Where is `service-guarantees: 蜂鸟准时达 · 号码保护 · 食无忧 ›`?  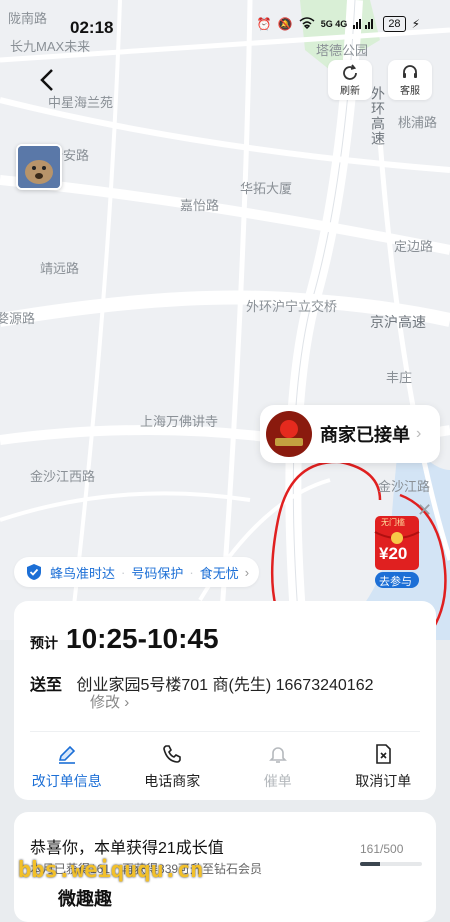 service-guarantees: 蜂鸟准时达 · 号码保护 · 食无忧 › is located at coordinates (137, 572).